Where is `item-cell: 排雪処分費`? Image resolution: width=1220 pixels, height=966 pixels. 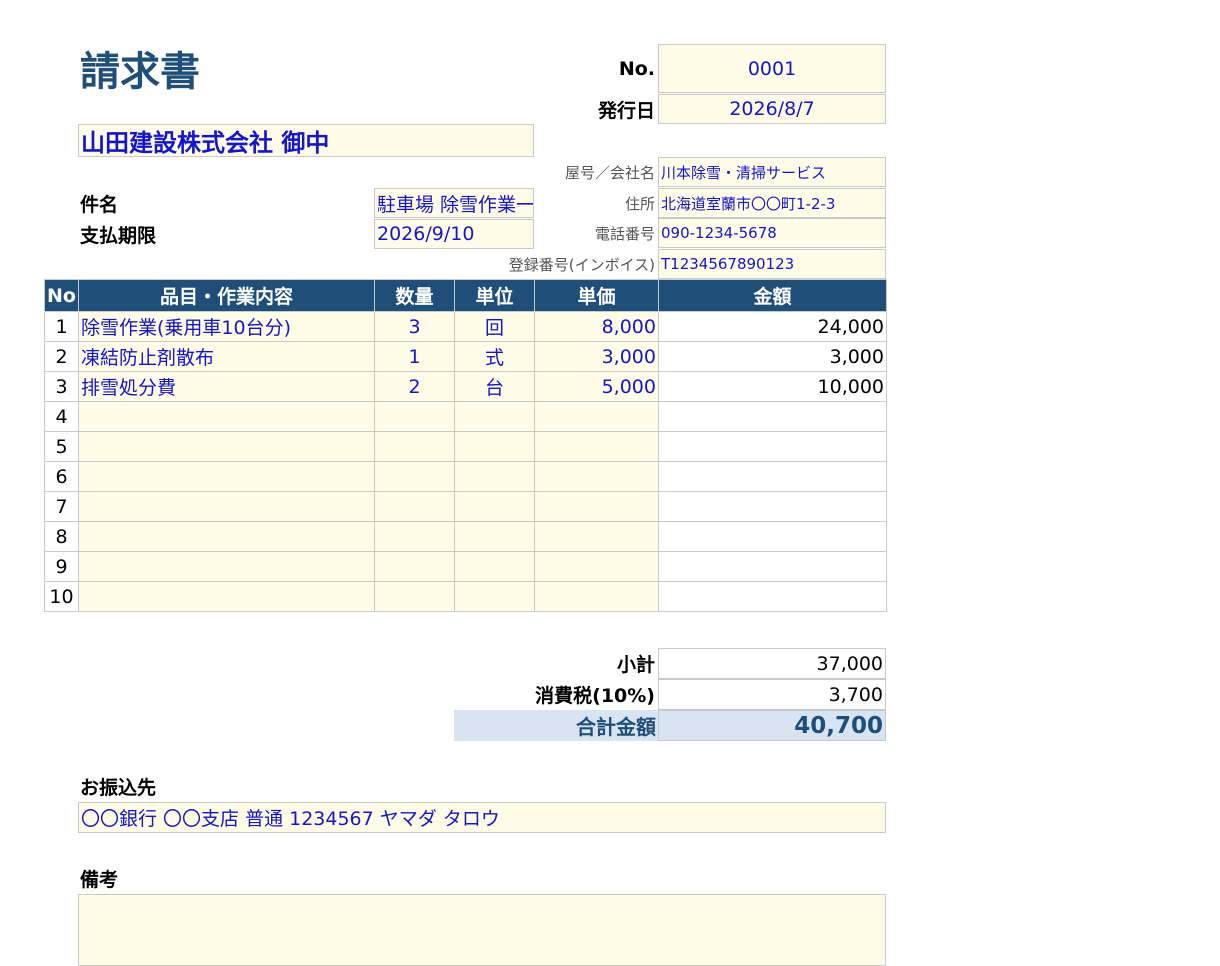
item-cell: 排雪処分費 is located at coordinates (226, 386).